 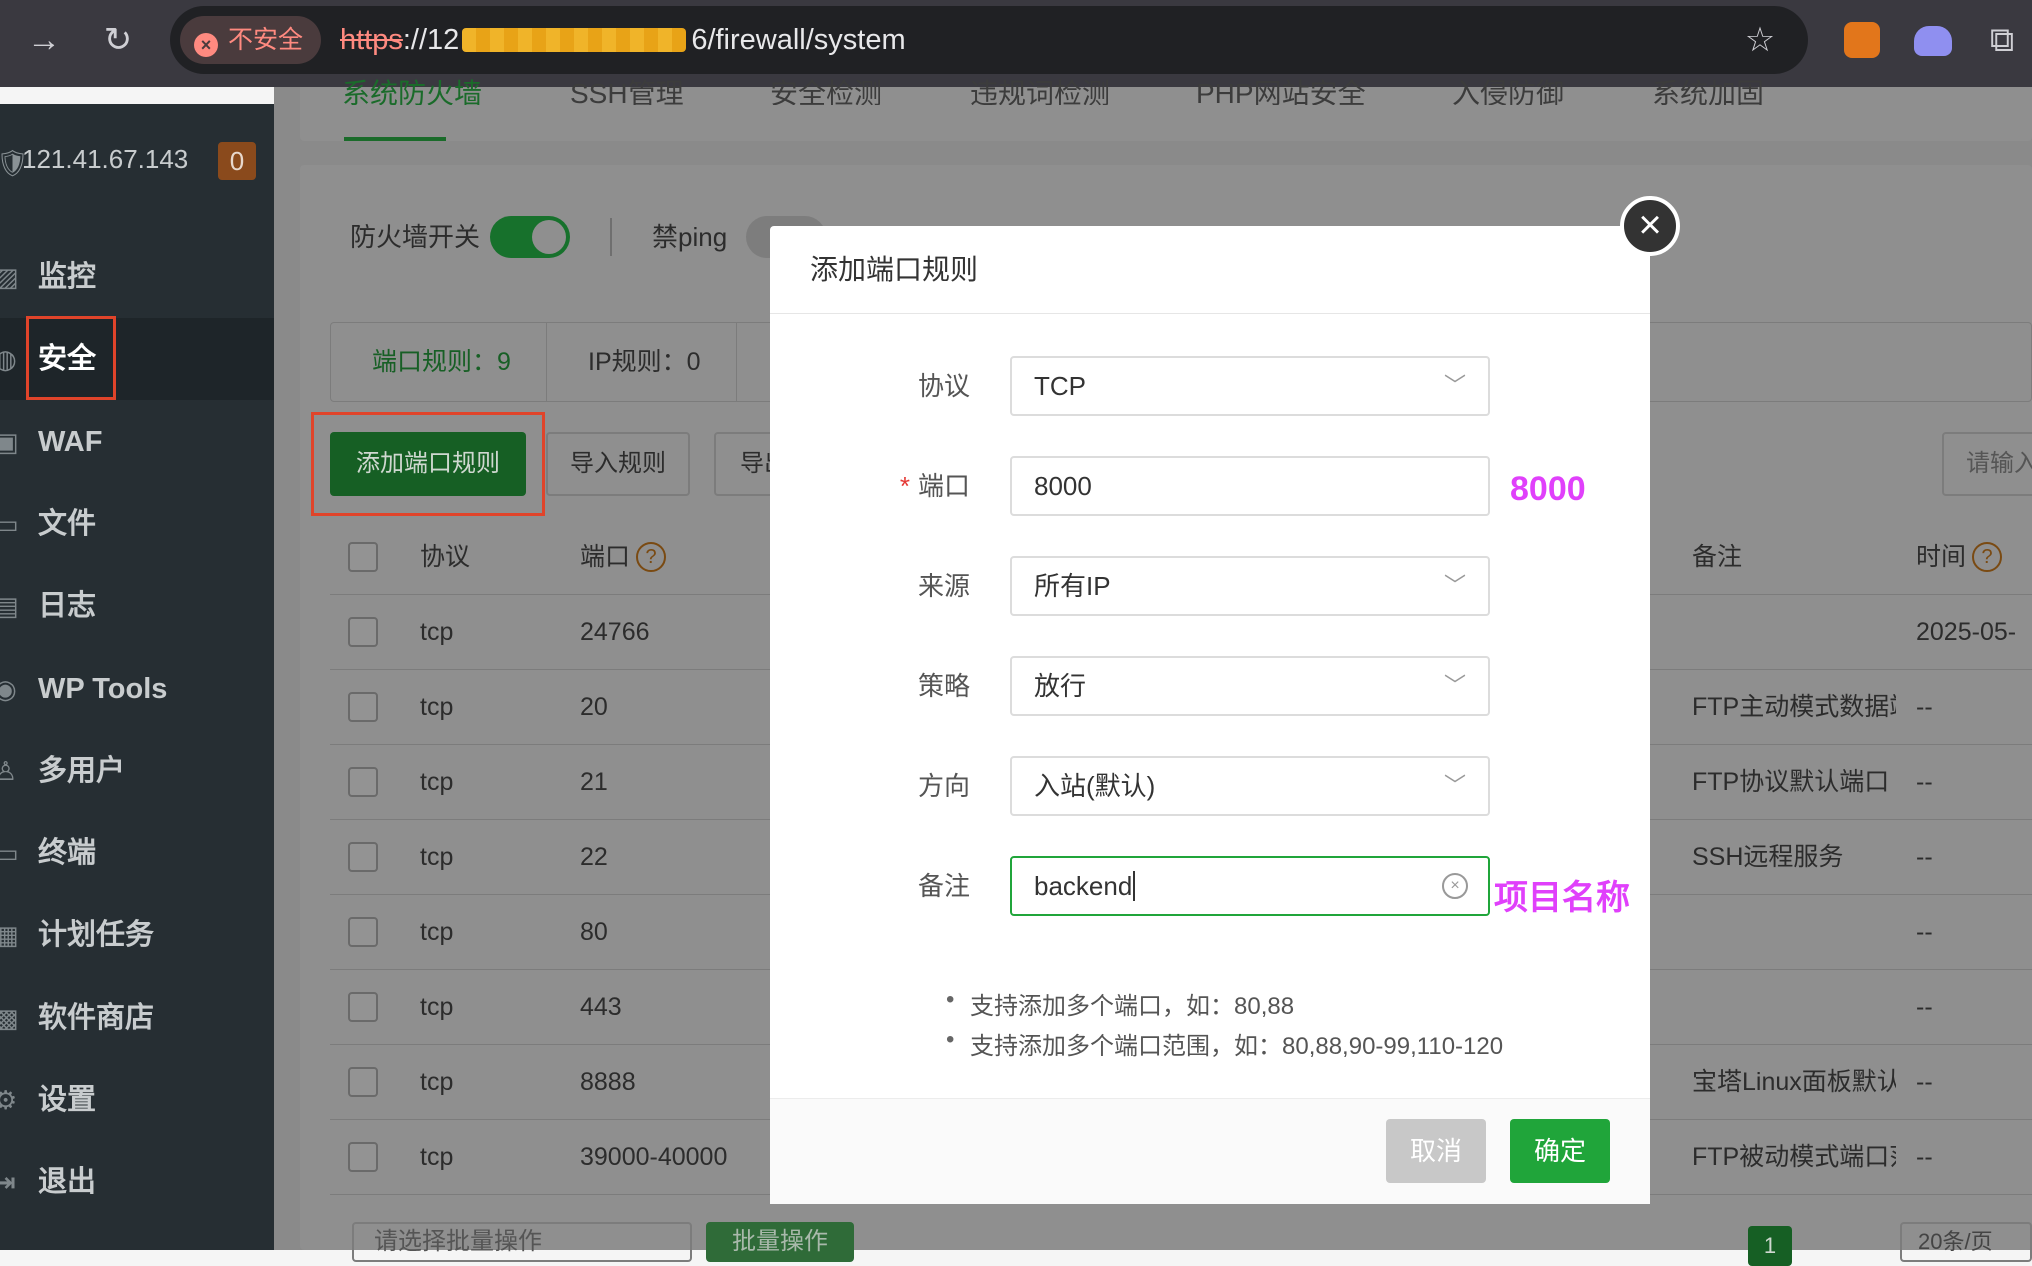 I want to click on import-rules-button: 导入规则, so click(x=618, y=464).